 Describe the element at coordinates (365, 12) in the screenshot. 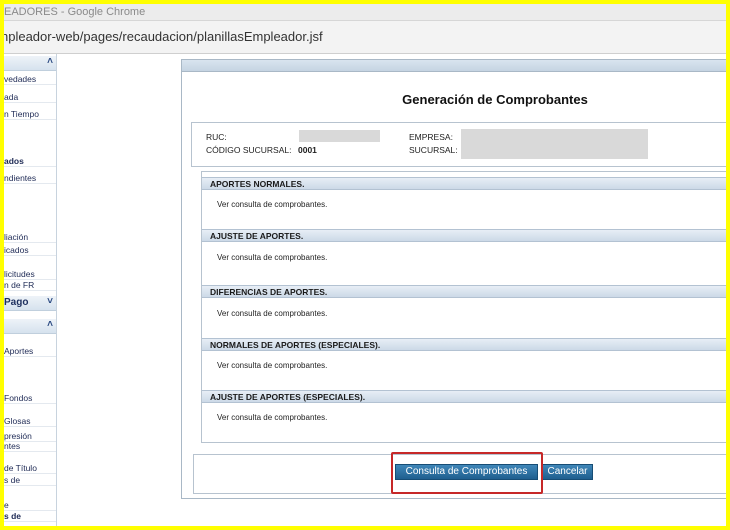

I see `window-titlebar: EADORES - Google Chrome` at that location.